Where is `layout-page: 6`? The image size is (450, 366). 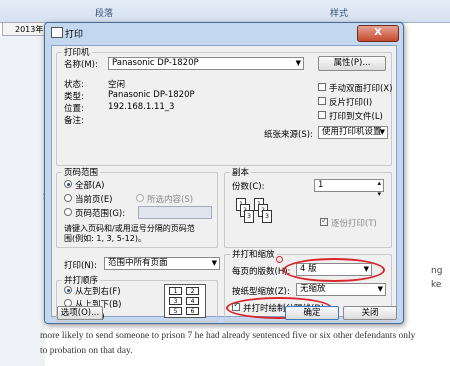
layout-page: 6 is located at coordinates (192, 311).